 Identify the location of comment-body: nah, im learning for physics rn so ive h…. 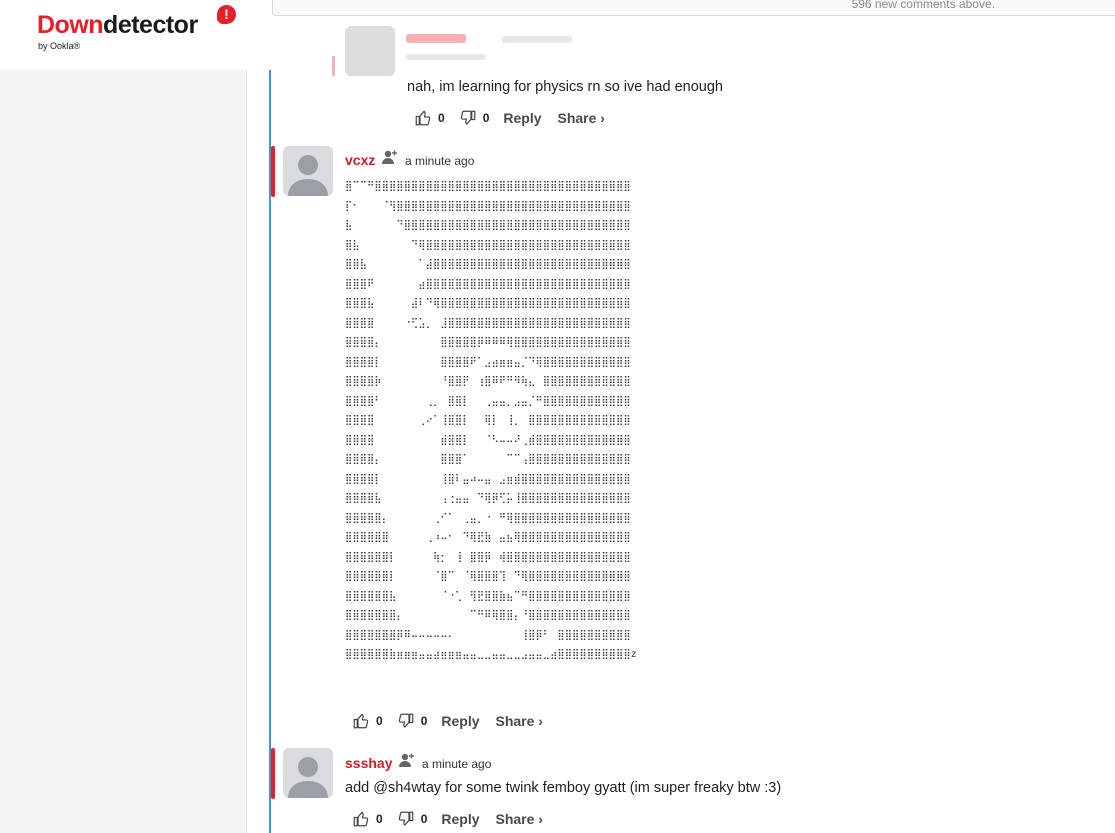
(565, 87).